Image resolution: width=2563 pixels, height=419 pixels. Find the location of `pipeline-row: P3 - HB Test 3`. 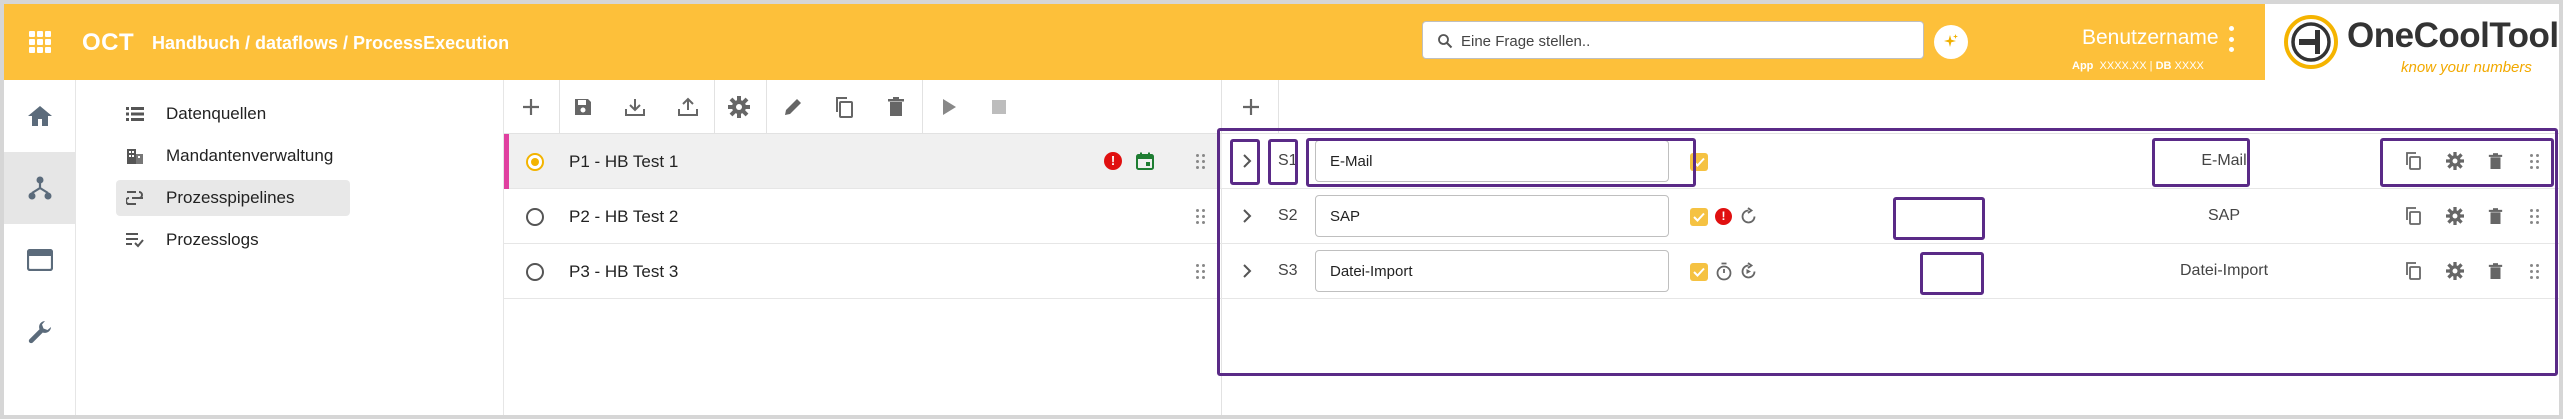

pipeline-row: P3 - HB Test 3 is located at coordinates (863, 271).